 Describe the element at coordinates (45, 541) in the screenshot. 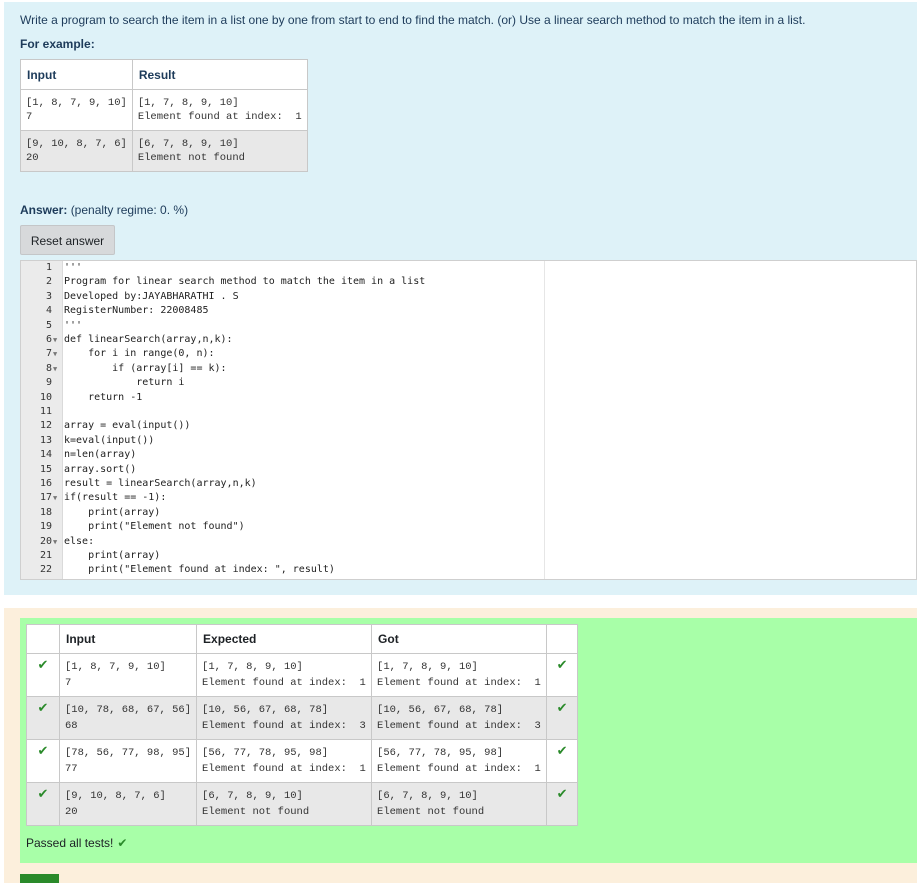

I see `line-number: 20` at that location.